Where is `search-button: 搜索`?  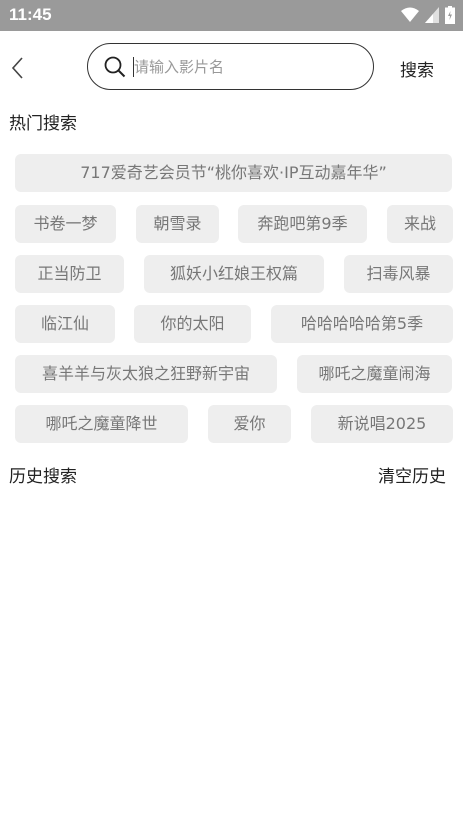 search-button: 搜索 is located at coordinates (417, 68).